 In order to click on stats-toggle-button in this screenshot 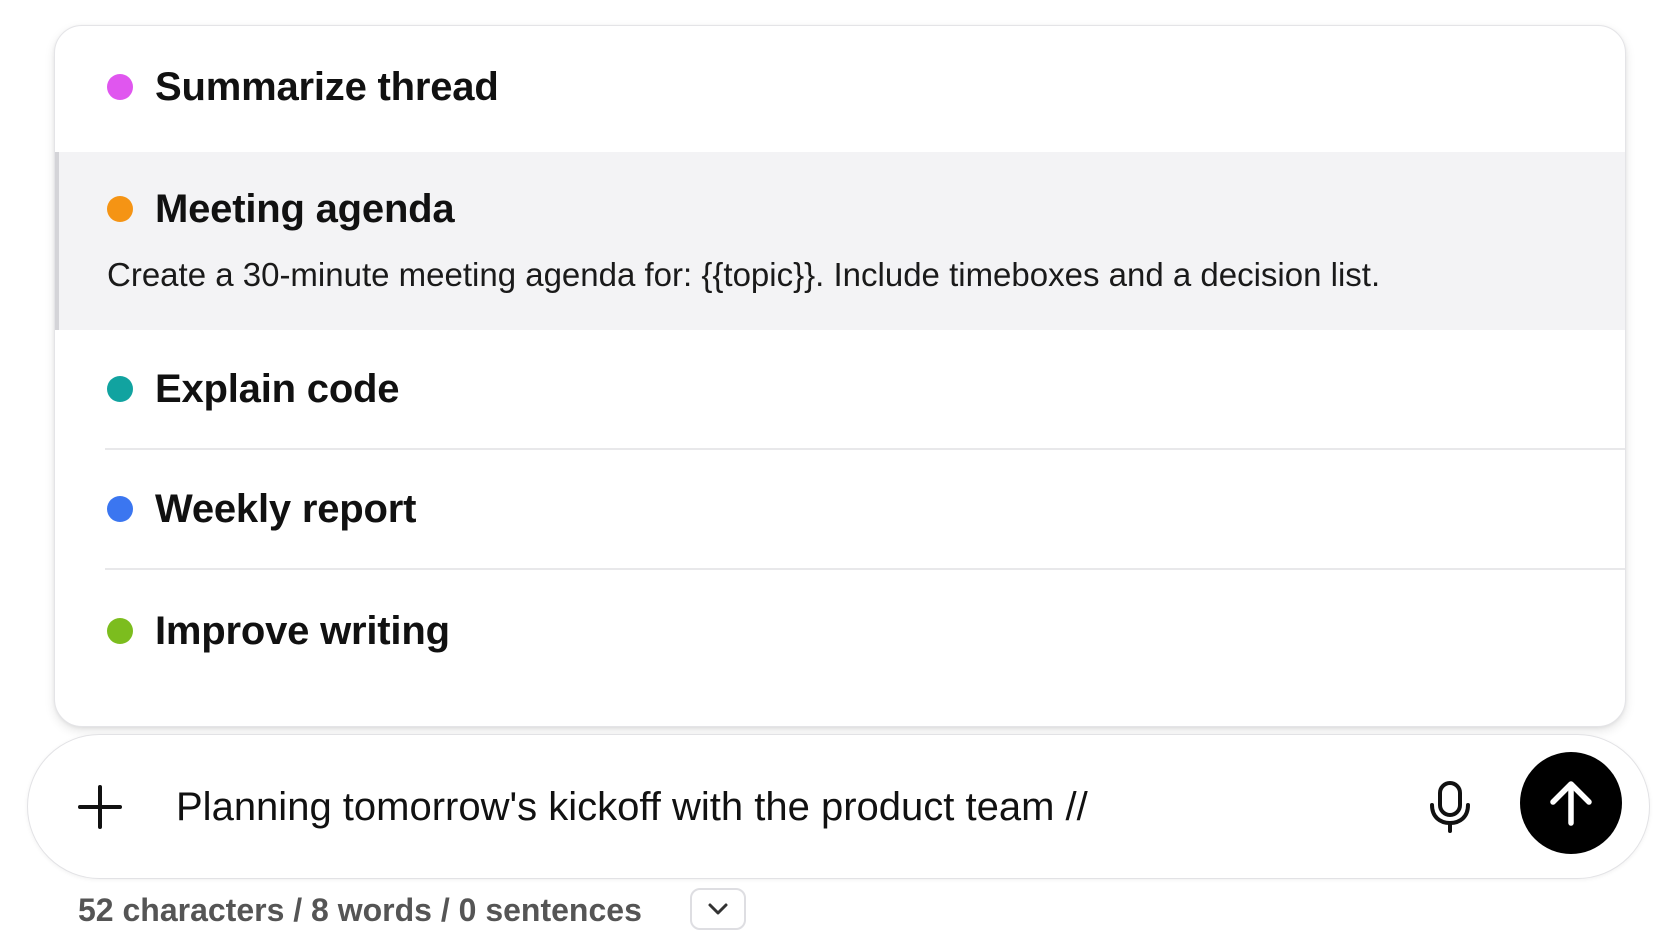, I will do `click(718, 909)`.